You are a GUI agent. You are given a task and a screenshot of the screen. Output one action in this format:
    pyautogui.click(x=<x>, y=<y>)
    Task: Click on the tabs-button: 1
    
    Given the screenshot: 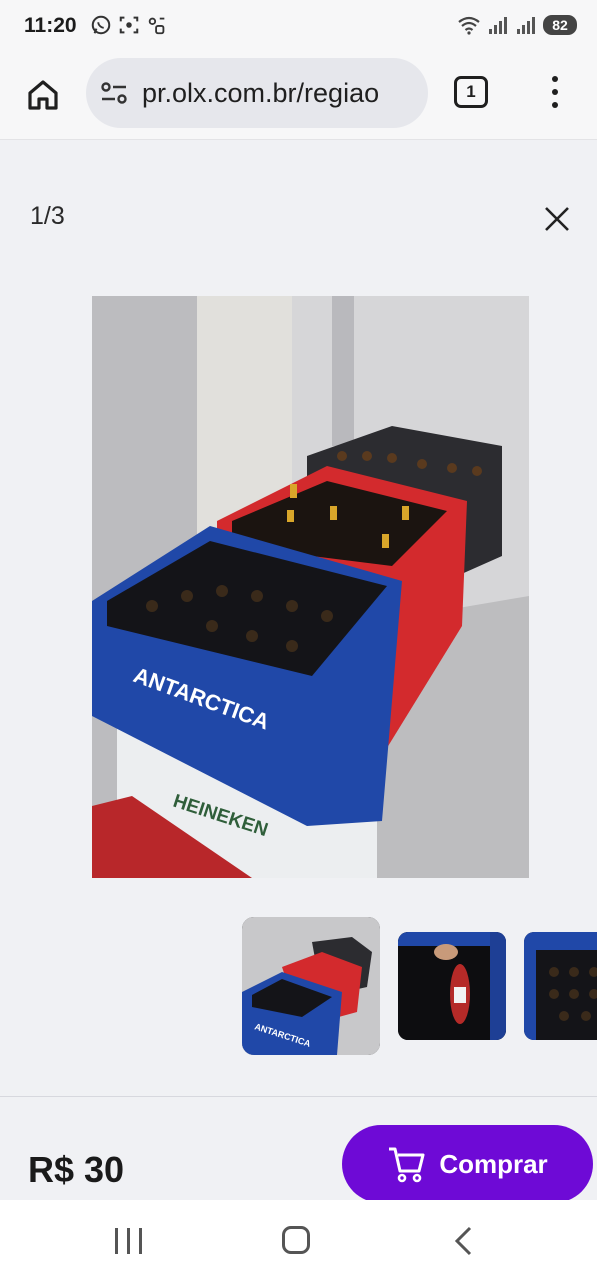 What is the action you would take?
    pyautogui.click(x=471, y=92)
    